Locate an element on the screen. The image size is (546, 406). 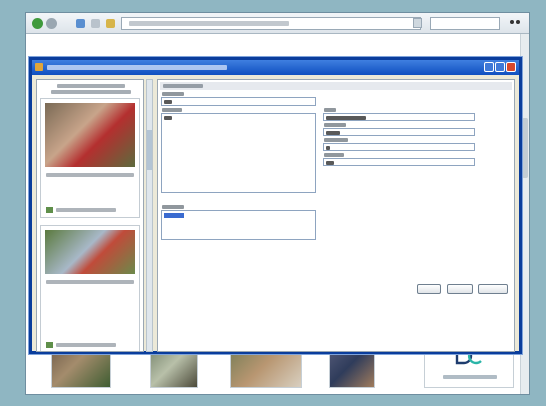
image-list is located at coordinates (90, 215).